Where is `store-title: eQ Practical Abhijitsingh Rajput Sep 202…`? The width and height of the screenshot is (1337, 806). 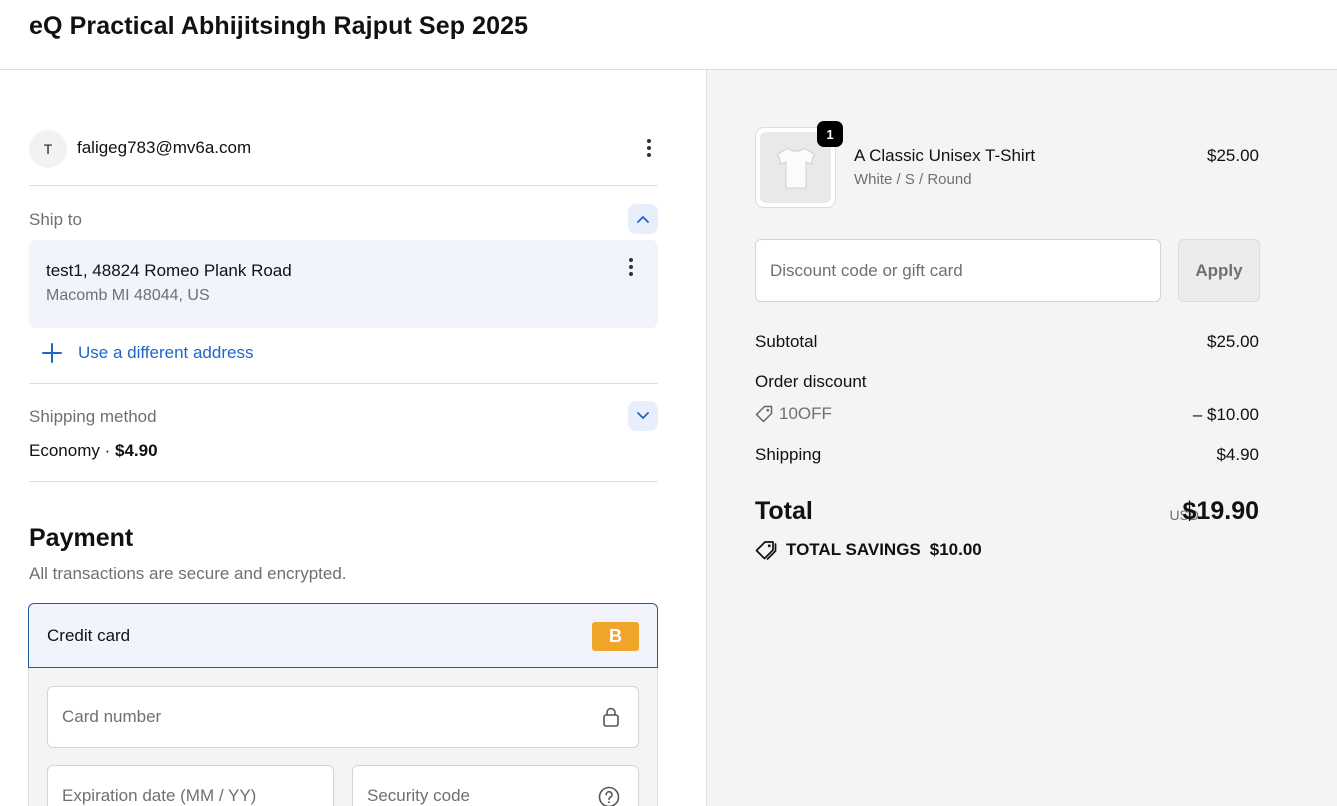 store-title: eQ Practical Abhijitsingh Rajput Sep 202… is located at coordinates (278, 26).